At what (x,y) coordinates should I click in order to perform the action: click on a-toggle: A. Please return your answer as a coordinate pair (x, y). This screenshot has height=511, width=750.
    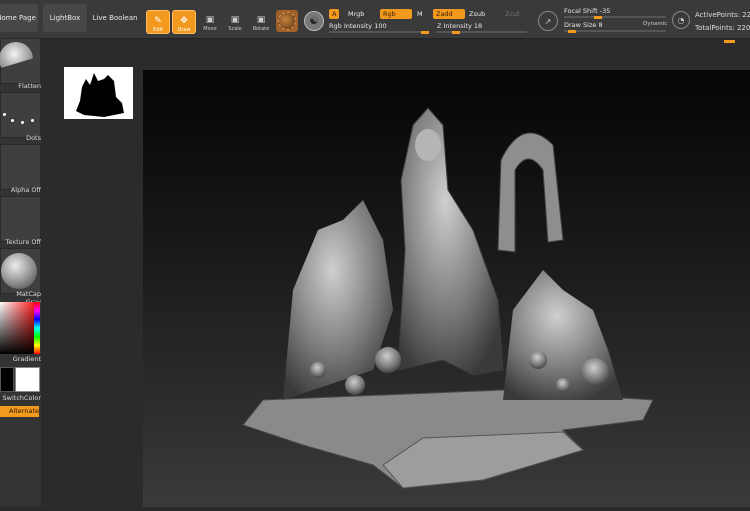
    Looking at the image, I should click on (334, 14).